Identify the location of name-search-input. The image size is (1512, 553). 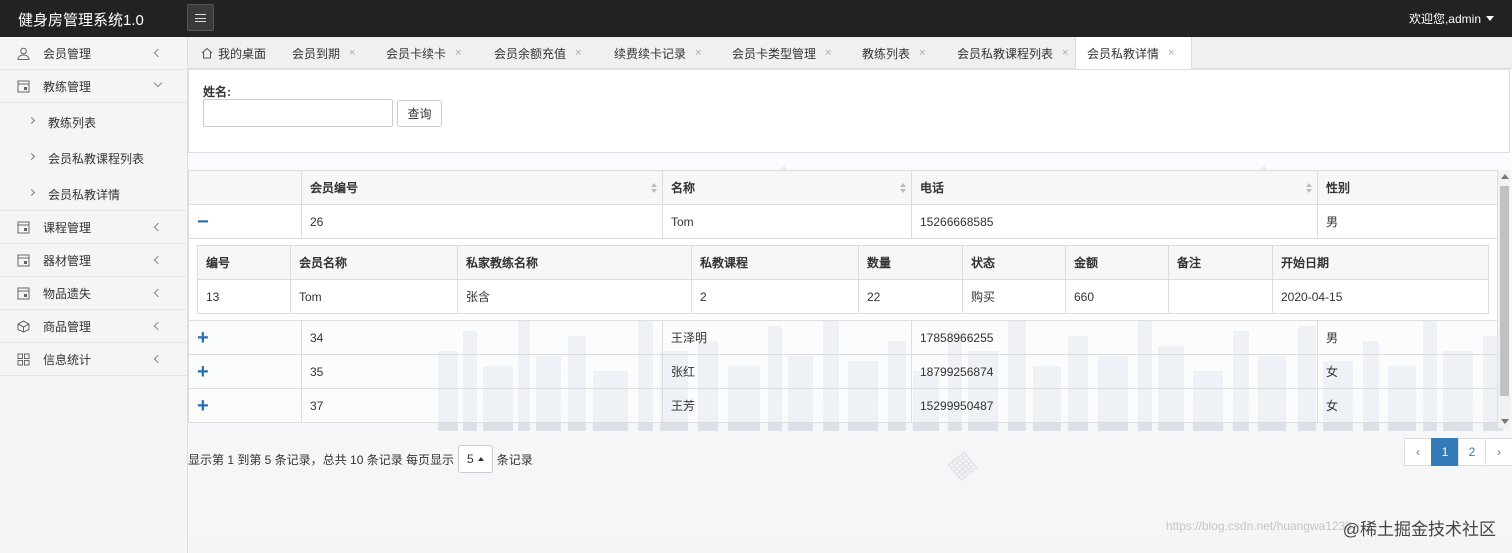
(298, 113).